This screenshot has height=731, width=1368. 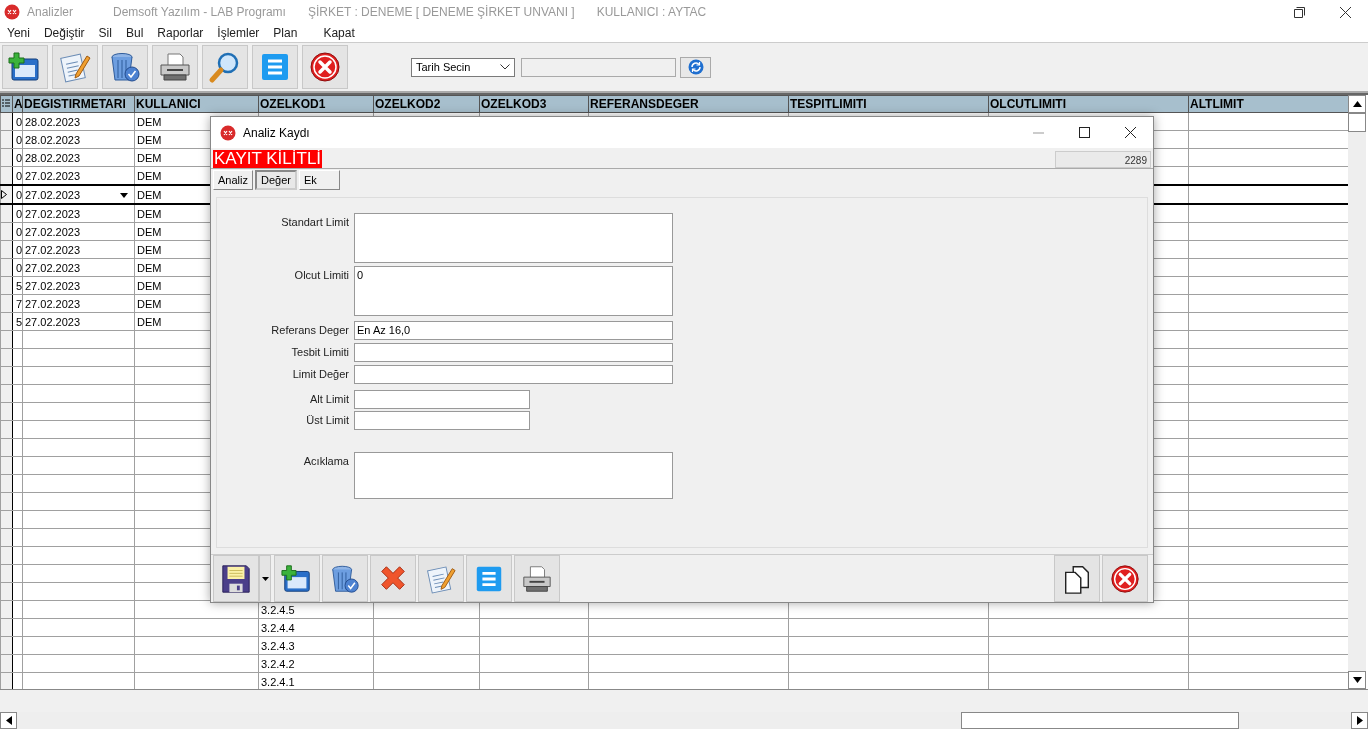 What do you see at coordinates (268, 159) in the screenshot?
I see `lock-banner: KAYIT KİLİTLİ` at bounding box center [268, 159].